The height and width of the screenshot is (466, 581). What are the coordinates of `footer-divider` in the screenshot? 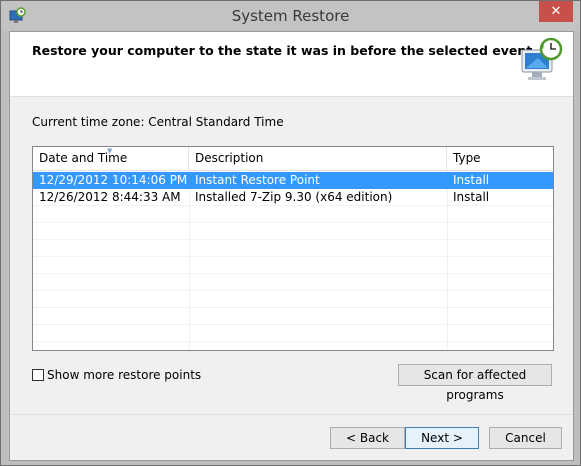 It's located at (291, 414).